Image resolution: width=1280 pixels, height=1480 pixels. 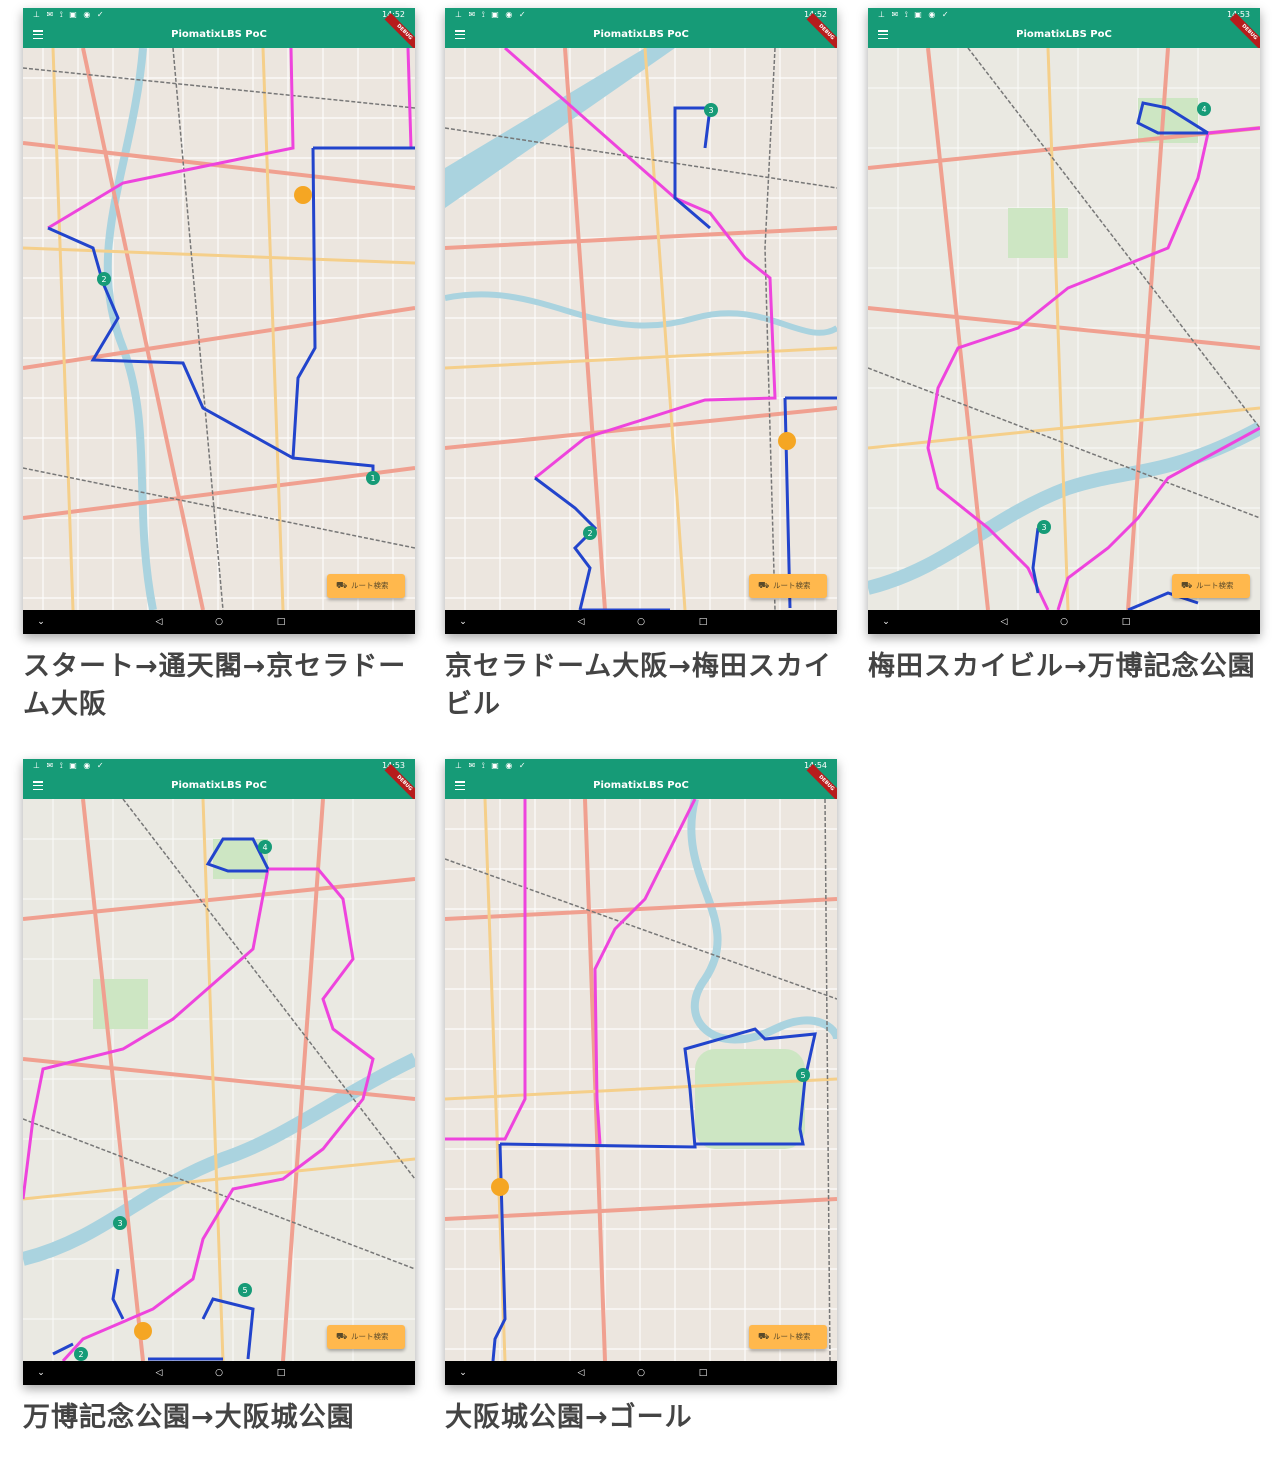 What do you see at coordinates (638, 685) in the screenshot?
I see `screen-caption: 京セラドーム大阪→梅田スカイビル` at bounding box center [638, 685].